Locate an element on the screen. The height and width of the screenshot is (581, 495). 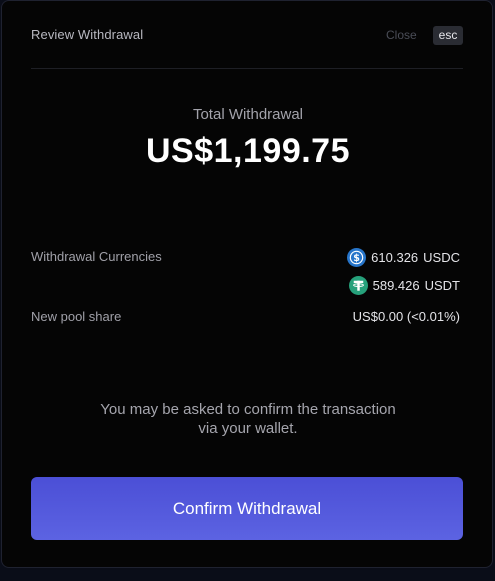
currency-row-usdc: $ 610.326 USDC is located at coordinates (403, 257).